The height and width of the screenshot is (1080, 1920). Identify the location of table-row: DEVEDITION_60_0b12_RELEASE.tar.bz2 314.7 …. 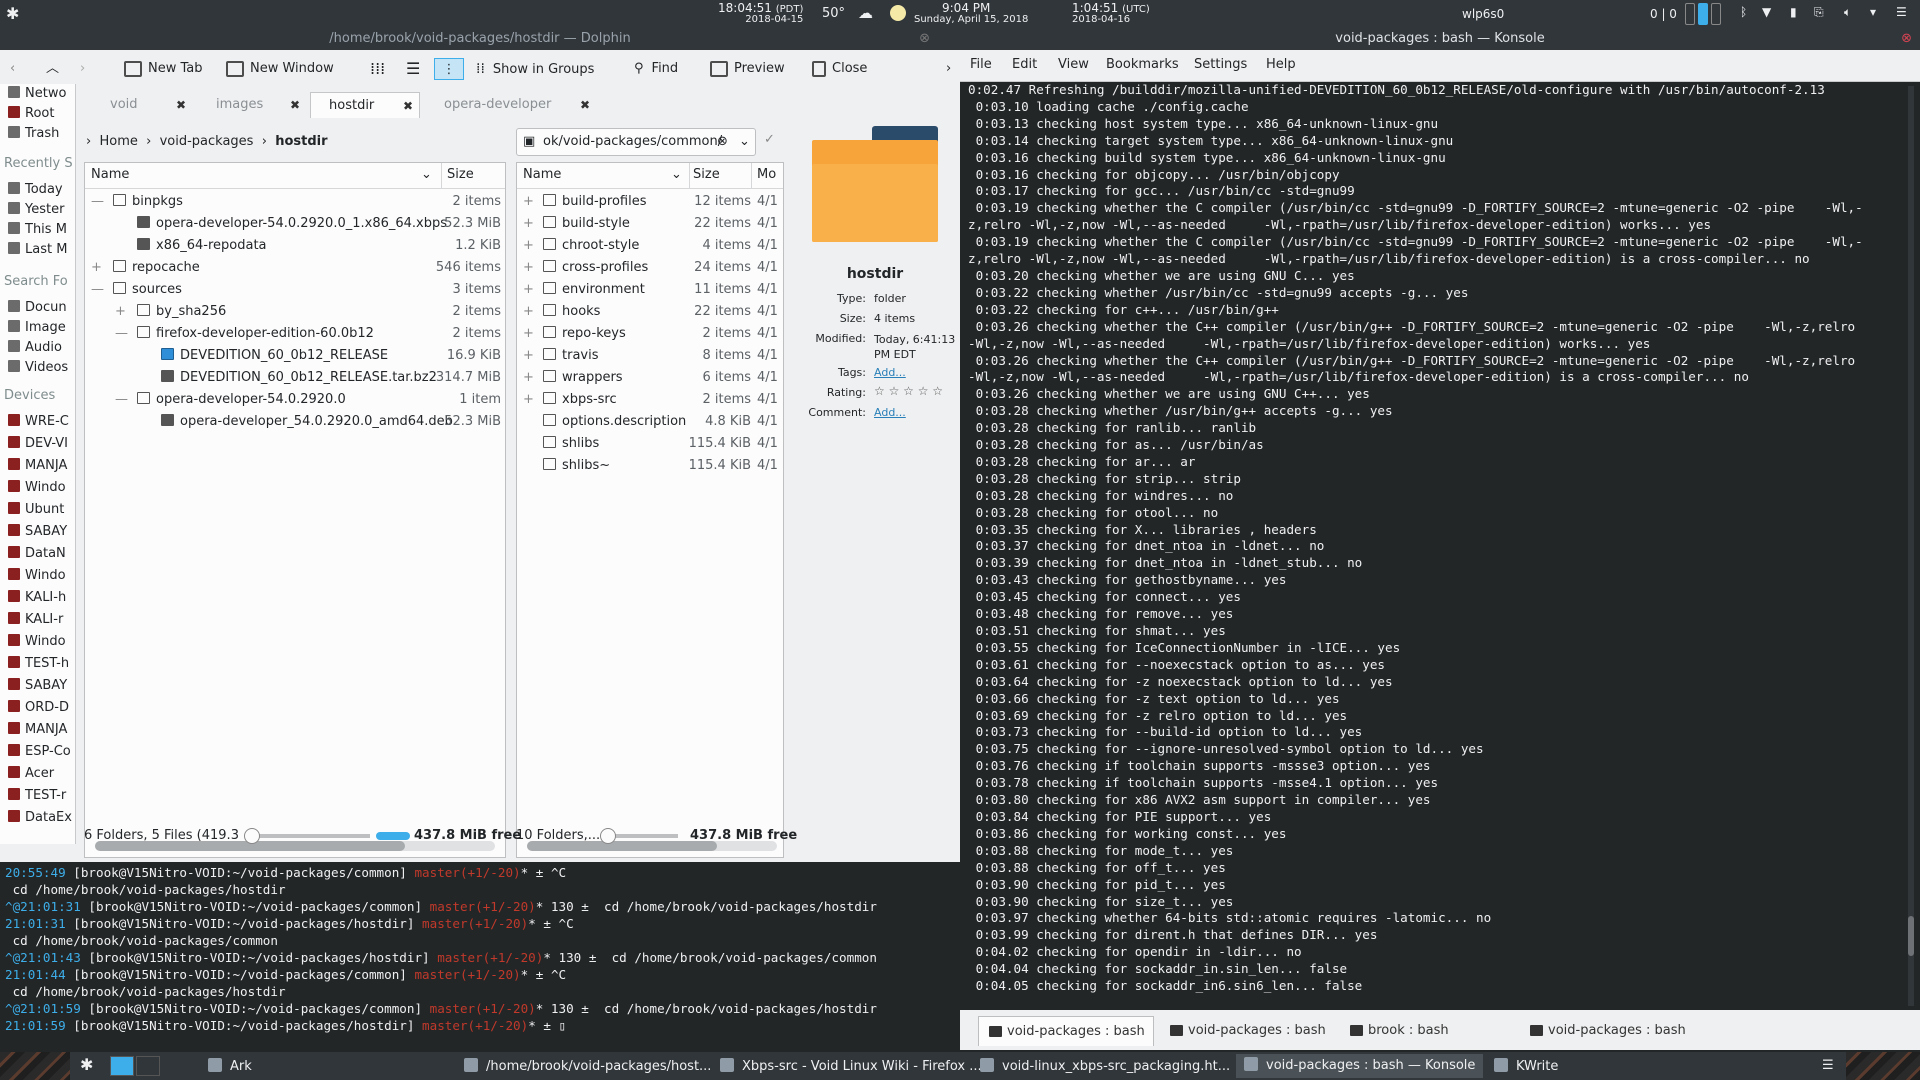
(295, 378).